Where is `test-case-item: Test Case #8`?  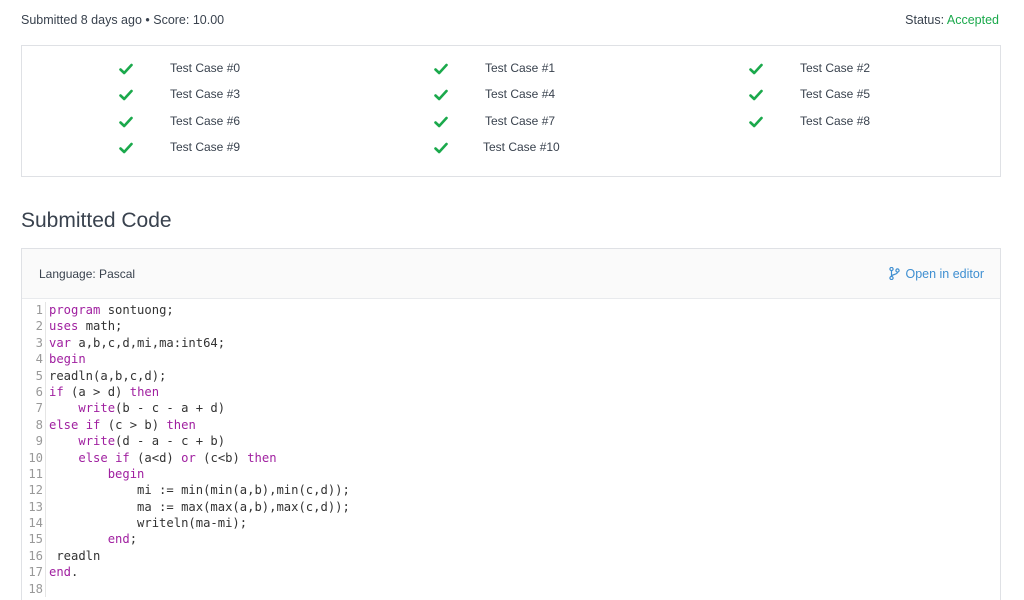
test-case-item: Test Case #8 is located at coordinates (829, 122).